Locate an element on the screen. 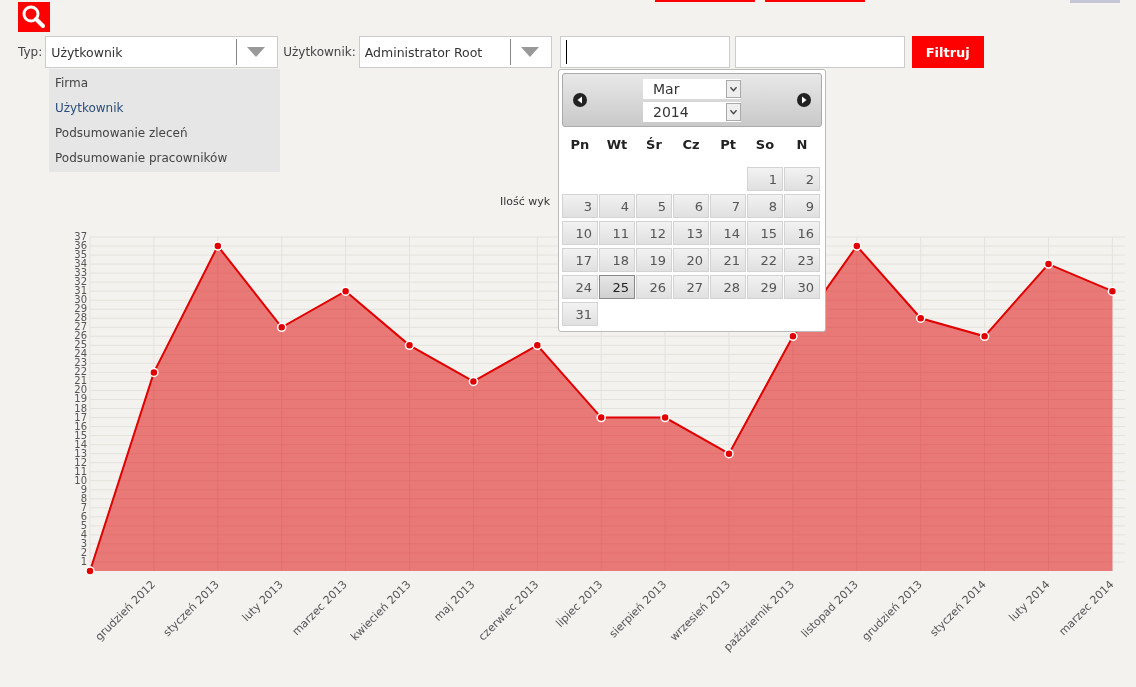 This screenshot has height=687, width=1136. calendar-day: 13 is located at coordinates (691, 233).